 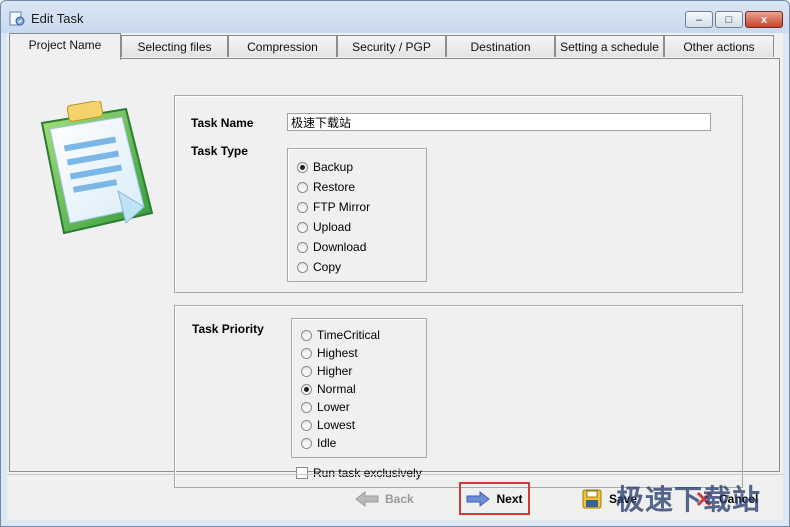 What do you see at coordinates (328, 389) in the screenshot?
I see `priority-option-normal: Normal` at bounding box center [328, 389].